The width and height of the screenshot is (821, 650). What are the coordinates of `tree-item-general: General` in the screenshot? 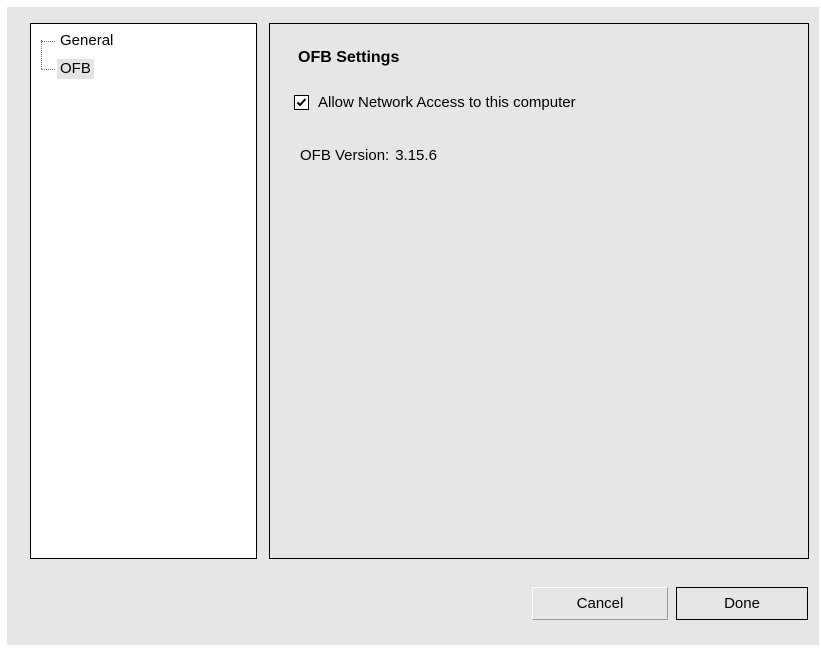 It's located at (78, 41).